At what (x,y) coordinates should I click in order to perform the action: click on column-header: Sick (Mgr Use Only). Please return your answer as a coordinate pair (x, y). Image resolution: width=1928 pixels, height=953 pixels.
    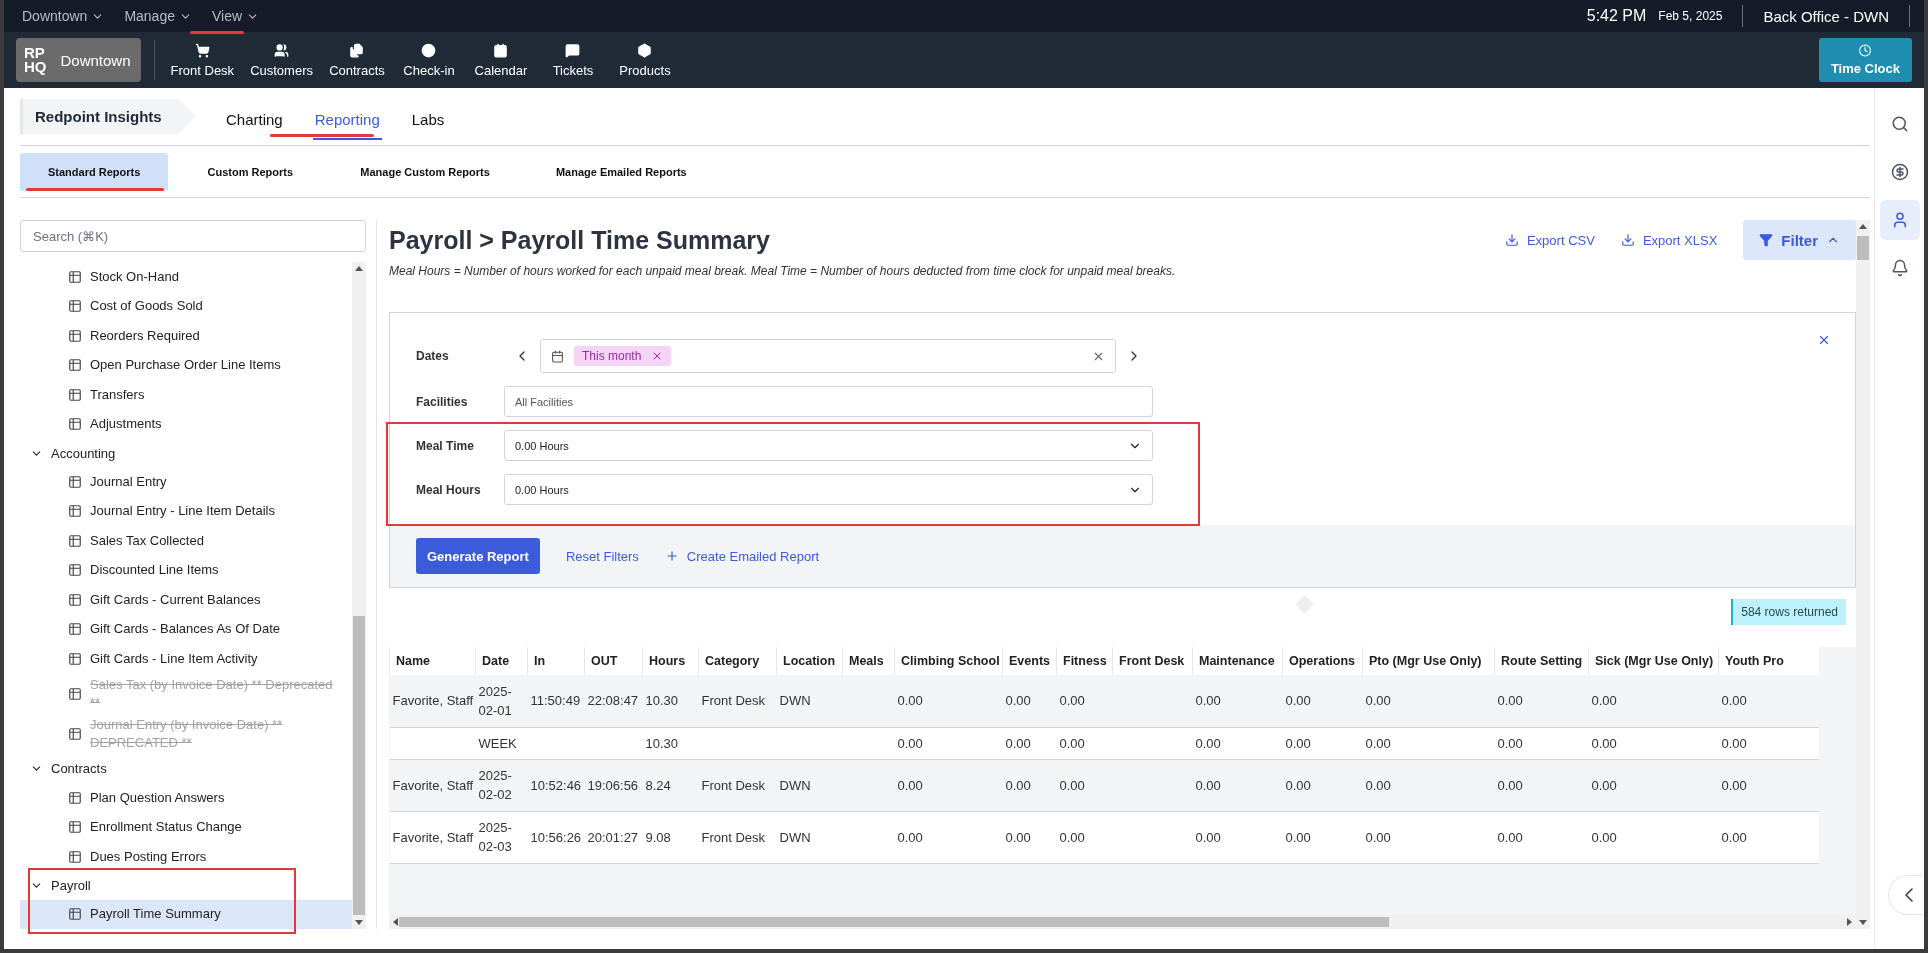
    Looking at the image, I should click on (1653, 661).